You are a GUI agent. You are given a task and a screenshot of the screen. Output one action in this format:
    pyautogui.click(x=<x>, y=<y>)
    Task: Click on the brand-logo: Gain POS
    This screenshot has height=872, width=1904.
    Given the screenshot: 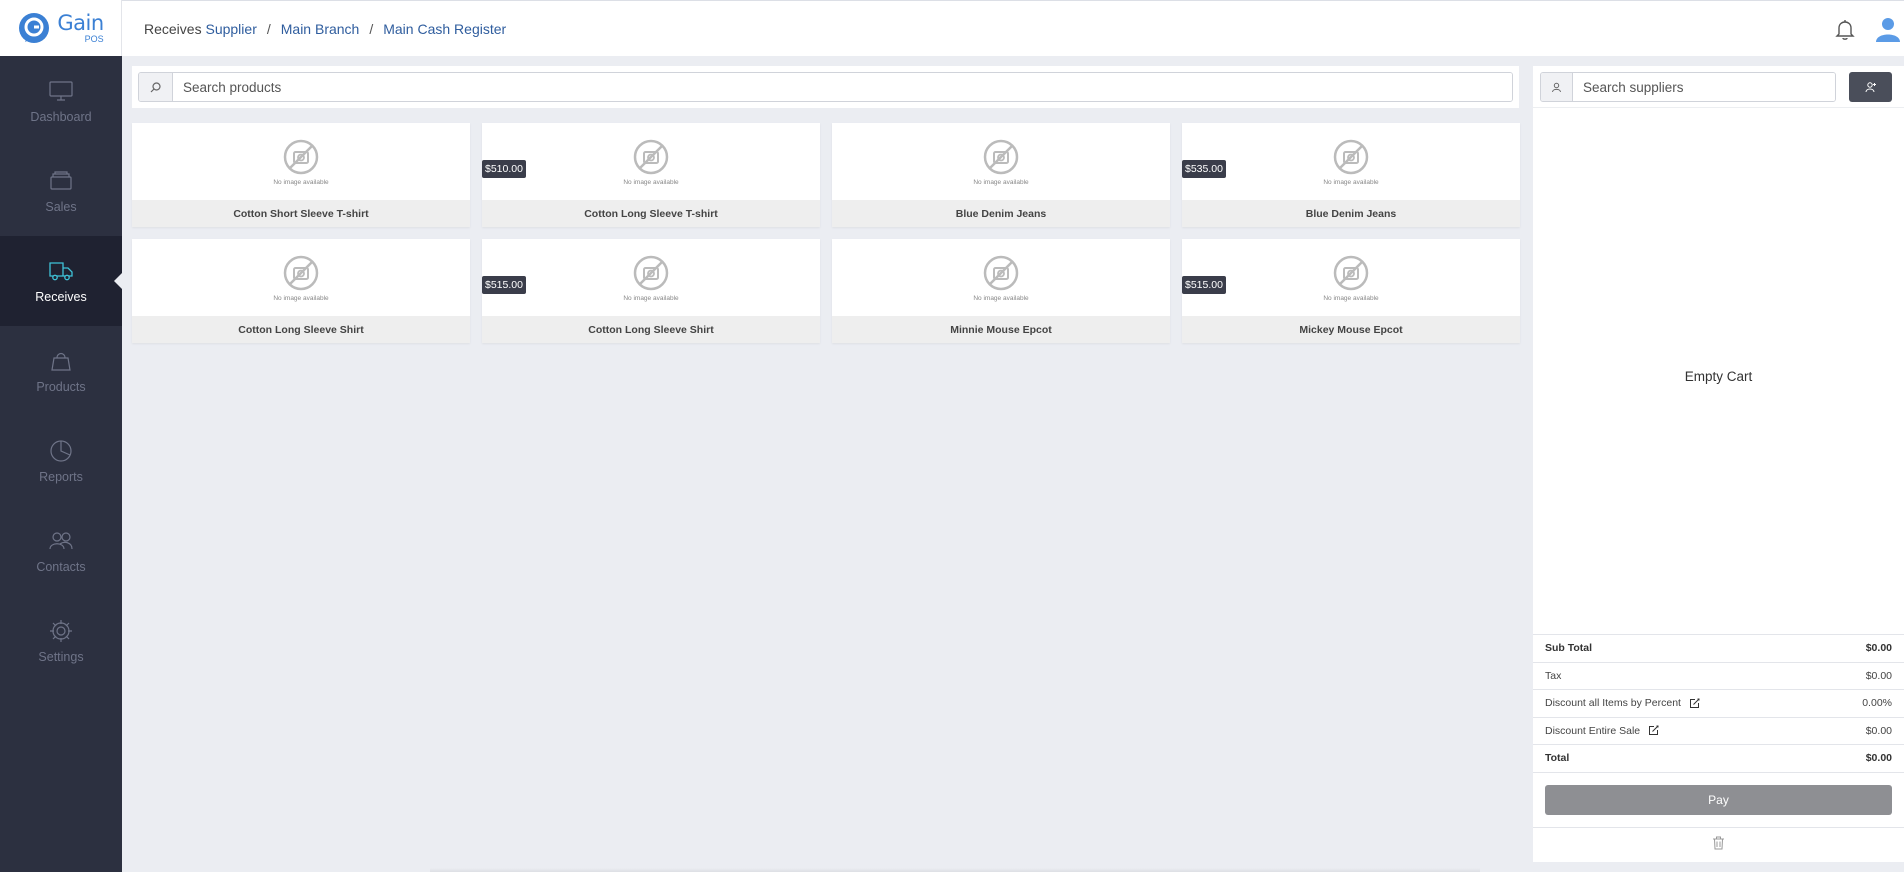 What is the action you would take?
    pyautogui.click(x=61, y=28)
    